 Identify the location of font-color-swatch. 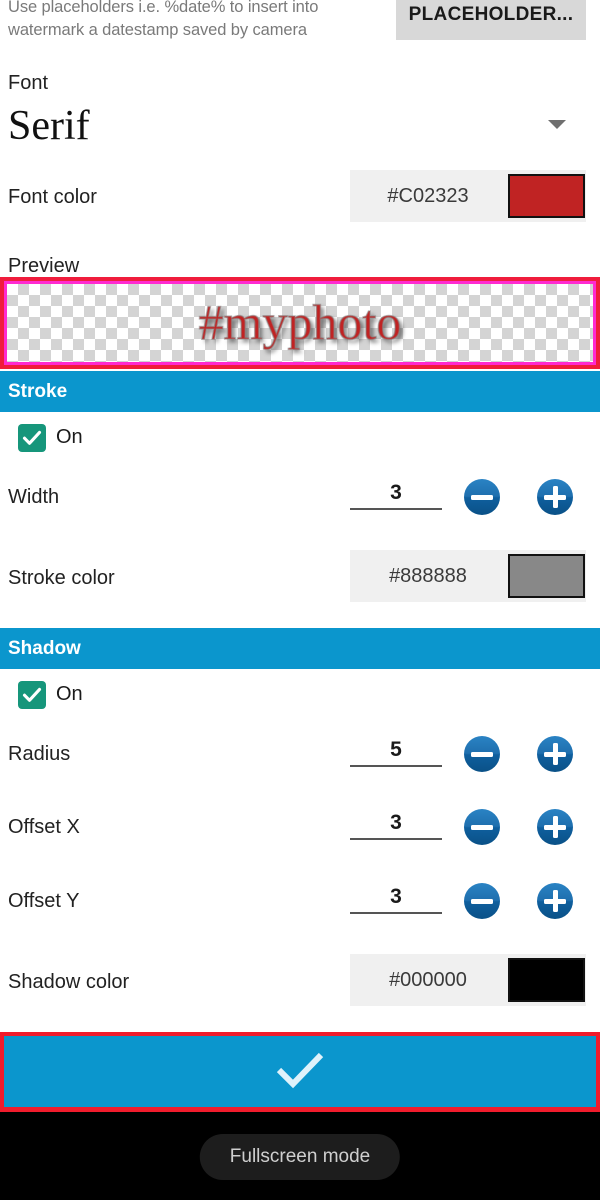
(546, 196).